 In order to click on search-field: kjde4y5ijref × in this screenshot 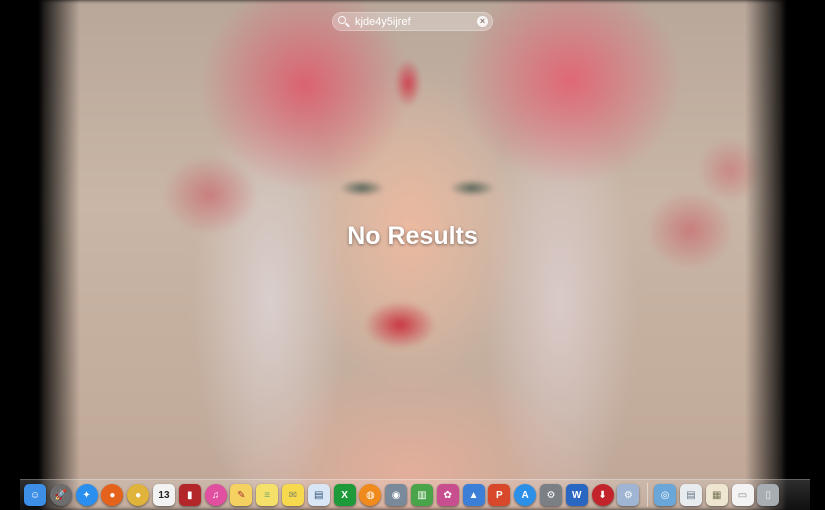, I will do `click(412, 21)`.